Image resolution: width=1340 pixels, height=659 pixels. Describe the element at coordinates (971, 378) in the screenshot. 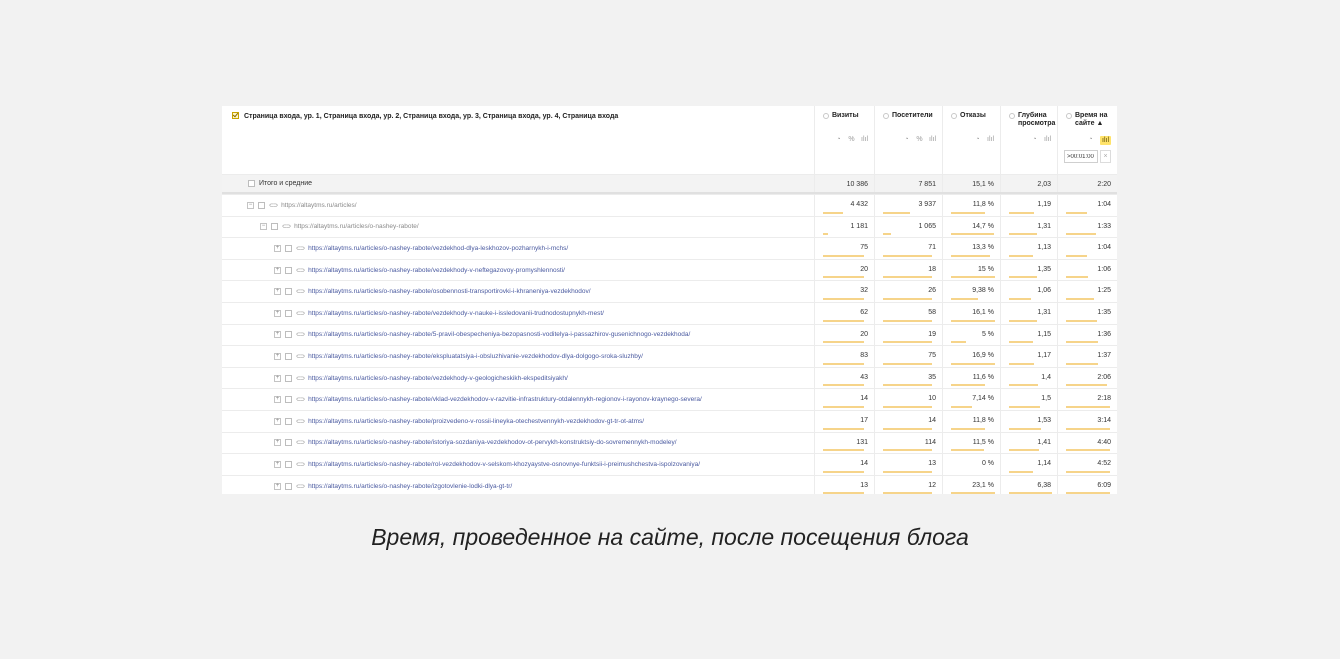

I see `cell-bounce: 11,6 %` at that location.